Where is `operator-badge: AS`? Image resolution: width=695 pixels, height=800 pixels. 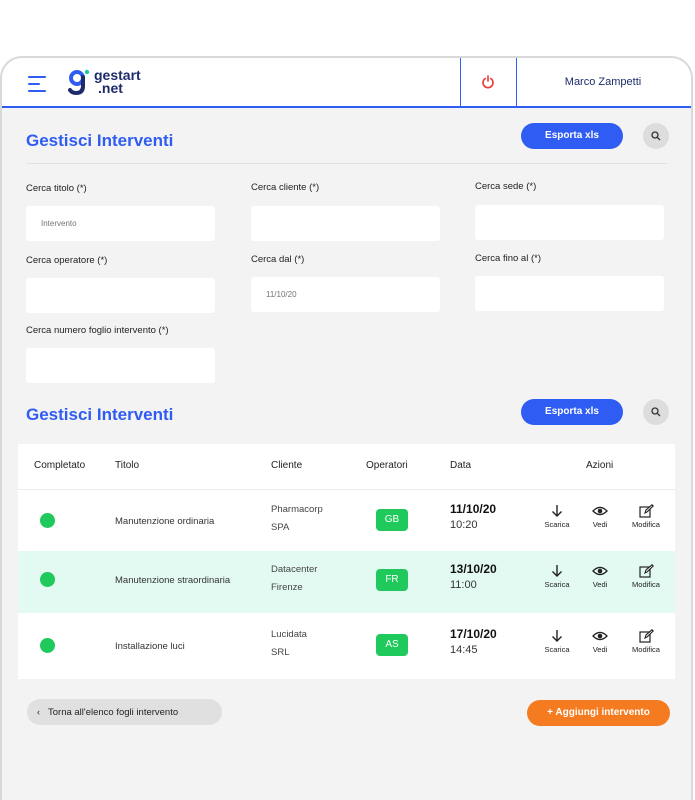
operator-badge: AS is located at coordinates (392, 645).